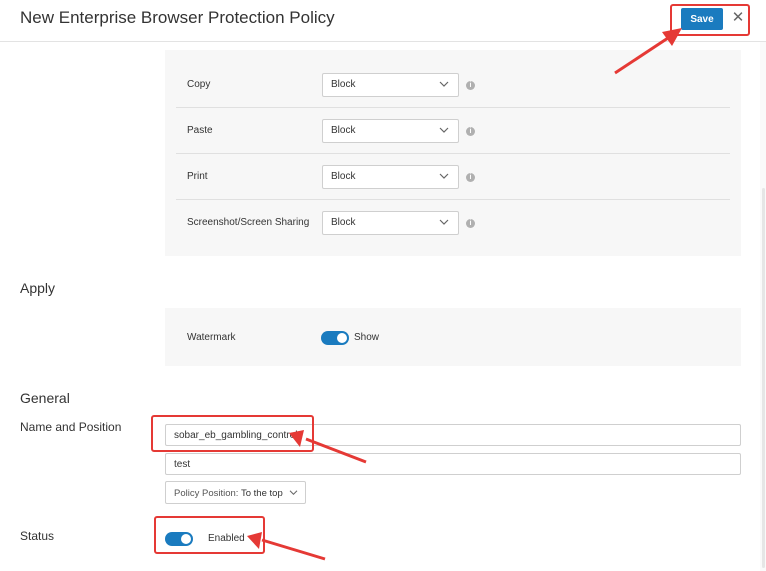 The height and width of the screenshot is (571, 766). I want to click on arrow-to-status, so click(286, 546).